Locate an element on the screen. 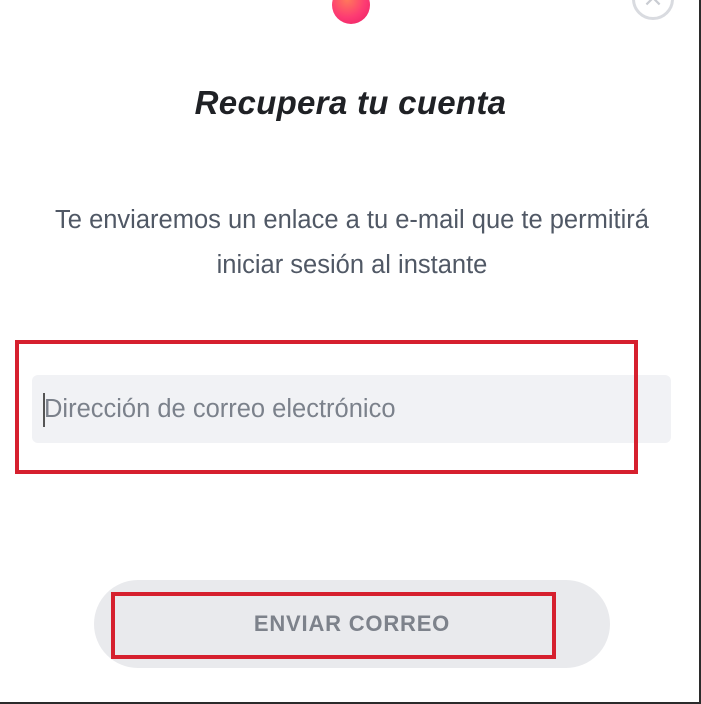 Image resolution: width=701 pixels, height=704 pixels. email-input is located at coordinates (351, 409).